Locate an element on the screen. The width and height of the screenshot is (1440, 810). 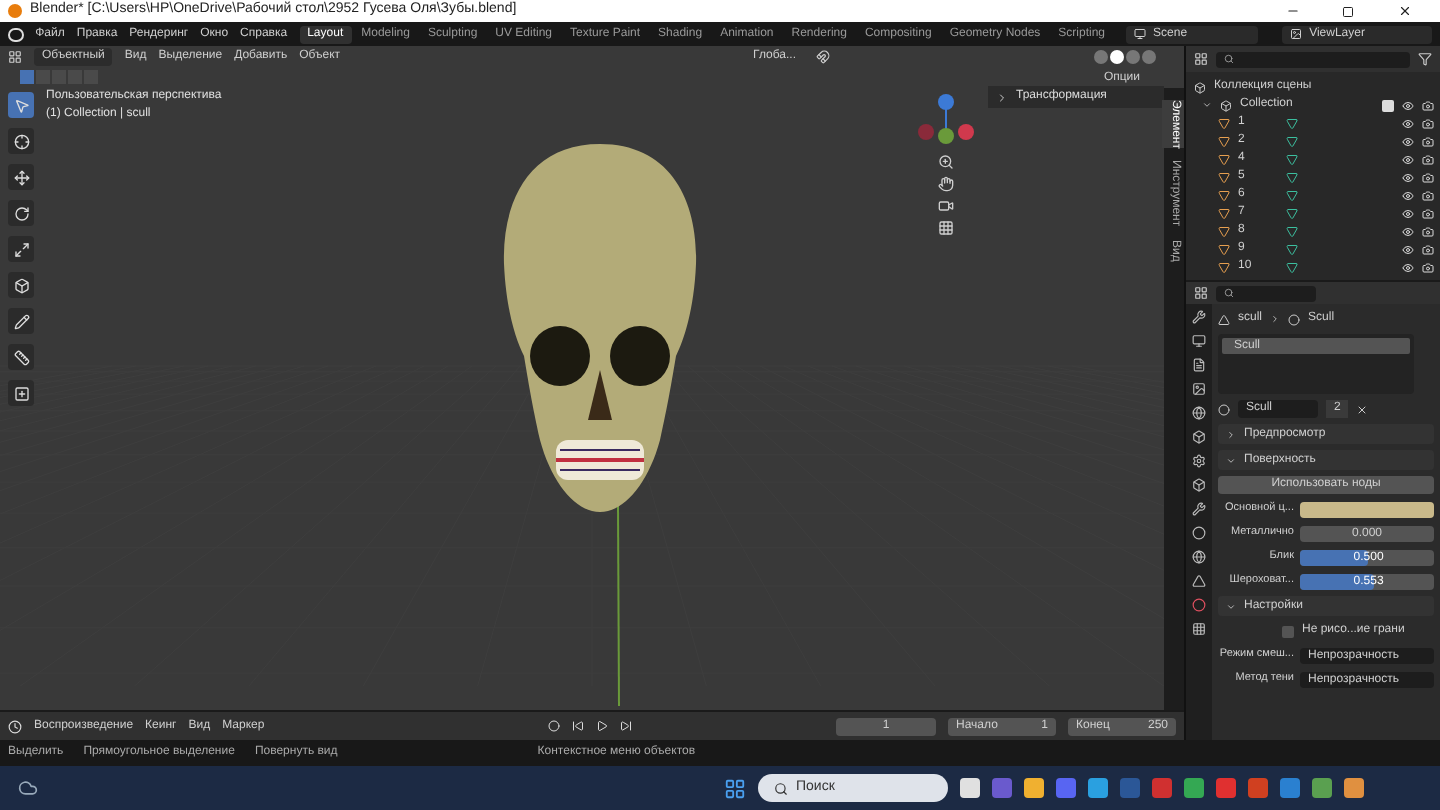
hand-icon is located at coordinates (946, 184).